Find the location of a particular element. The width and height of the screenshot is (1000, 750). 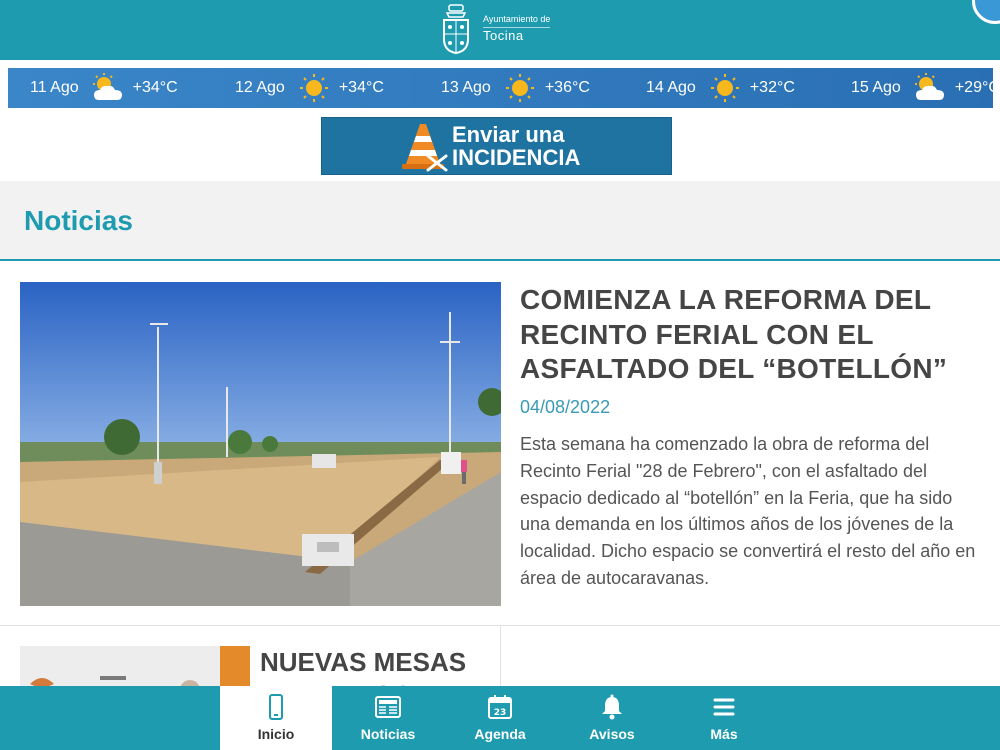

logo-text: Ayuntamiento de Tocina is located at coordinates (517, 28).